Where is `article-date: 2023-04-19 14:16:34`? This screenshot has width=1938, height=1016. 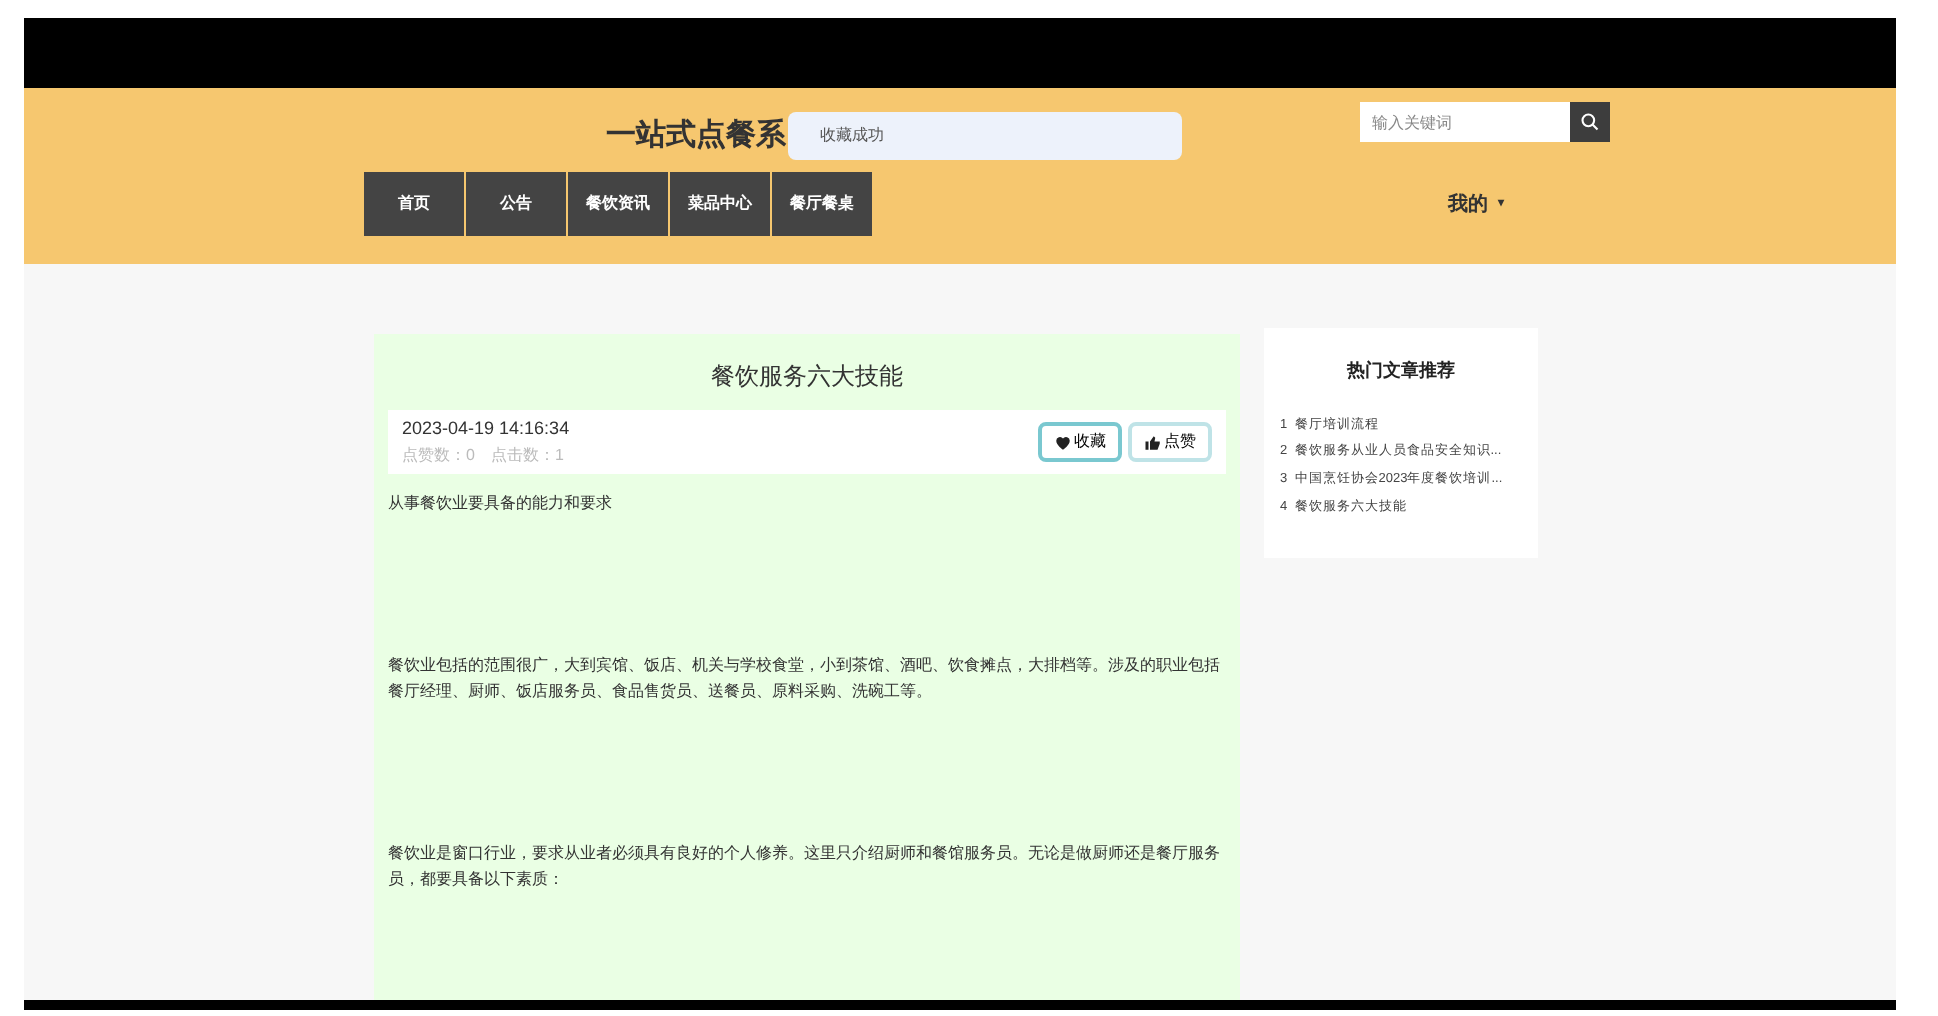 article-date: 2023-04-19 14:16:34 is located at coordinates (486, 429).